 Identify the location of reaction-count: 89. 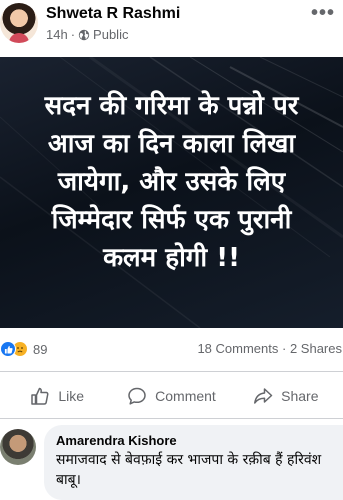
(40, 349).